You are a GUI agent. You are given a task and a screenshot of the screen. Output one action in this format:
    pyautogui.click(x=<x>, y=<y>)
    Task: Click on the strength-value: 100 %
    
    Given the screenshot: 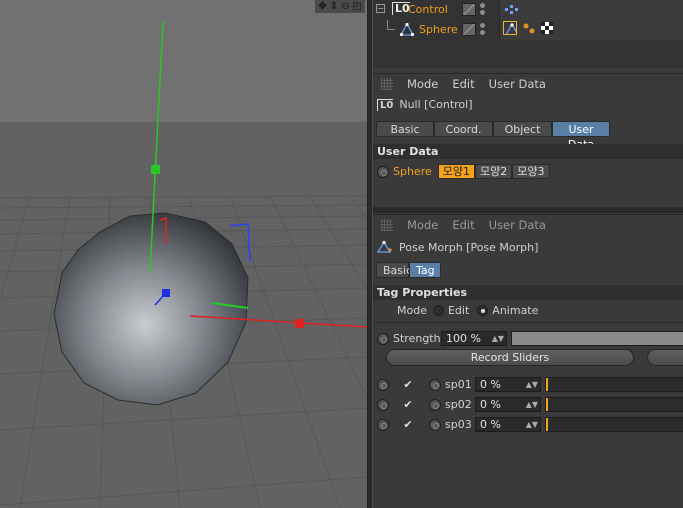 What is the action you would take?
    pyautogui.click(x=463, y=338)
    